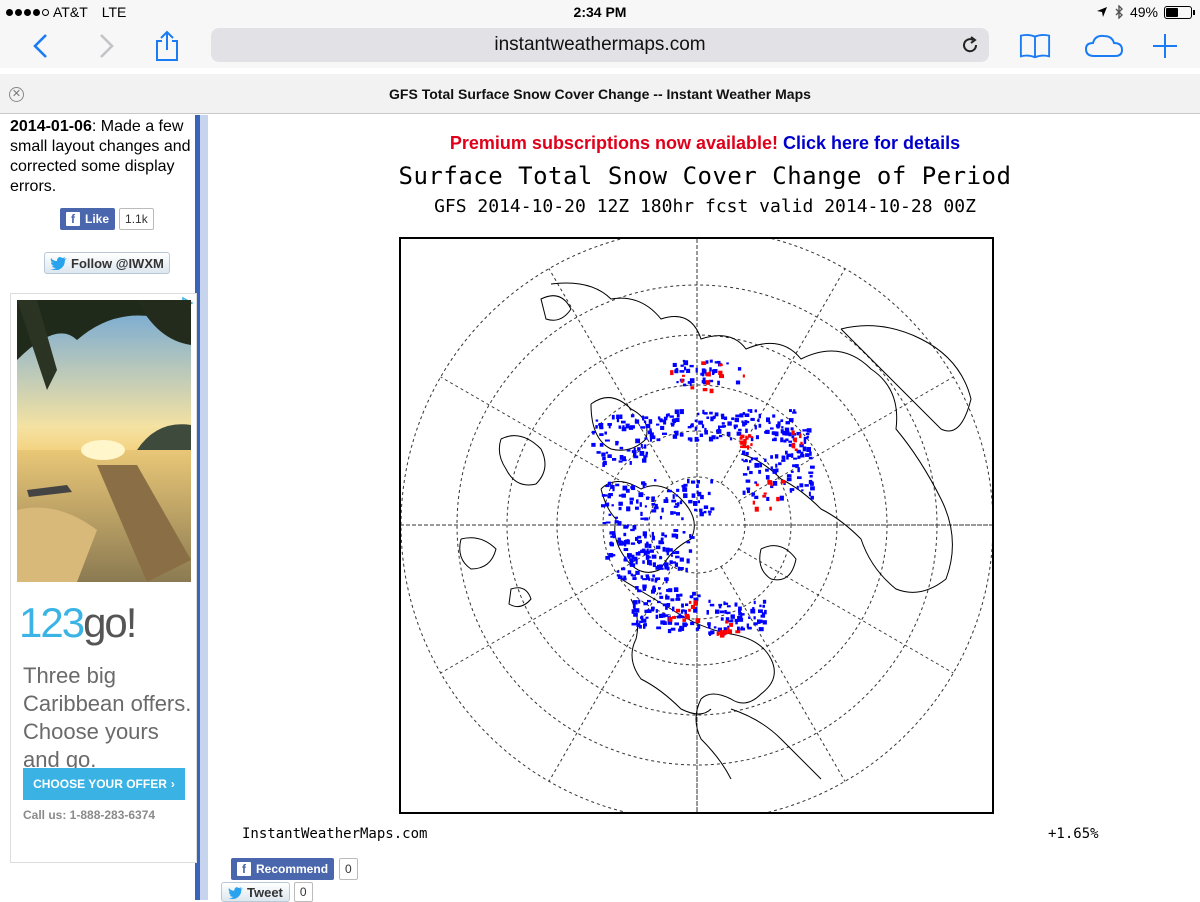 The image size is (1200, 902). Describe the element at coordinates (283, 869) in the screenshot. I see `recommend-button: f Recommend` at that location.